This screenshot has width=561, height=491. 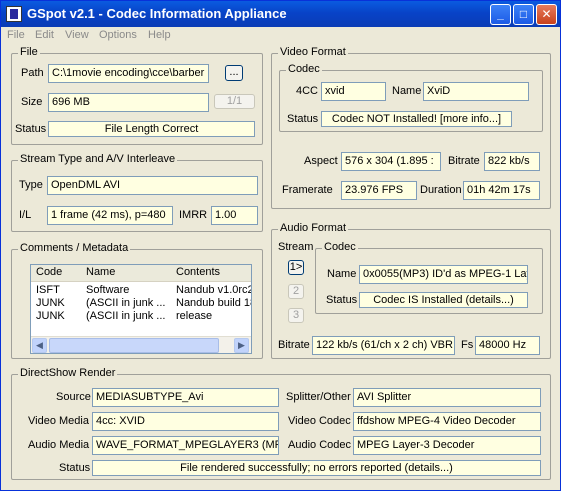 What do you see at coordinates (68, 373) in the screenshot?
I see `render-group-label: DirectShow Render` at bounding box center [68, 373].